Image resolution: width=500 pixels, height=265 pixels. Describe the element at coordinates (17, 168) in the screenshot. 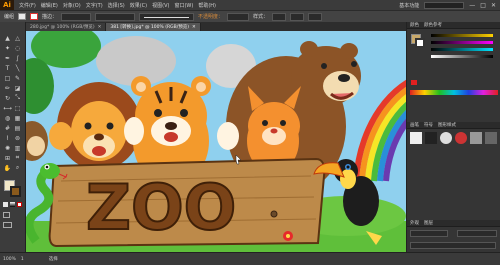

I see `zoom-tool-icon: ⌕` at that location.